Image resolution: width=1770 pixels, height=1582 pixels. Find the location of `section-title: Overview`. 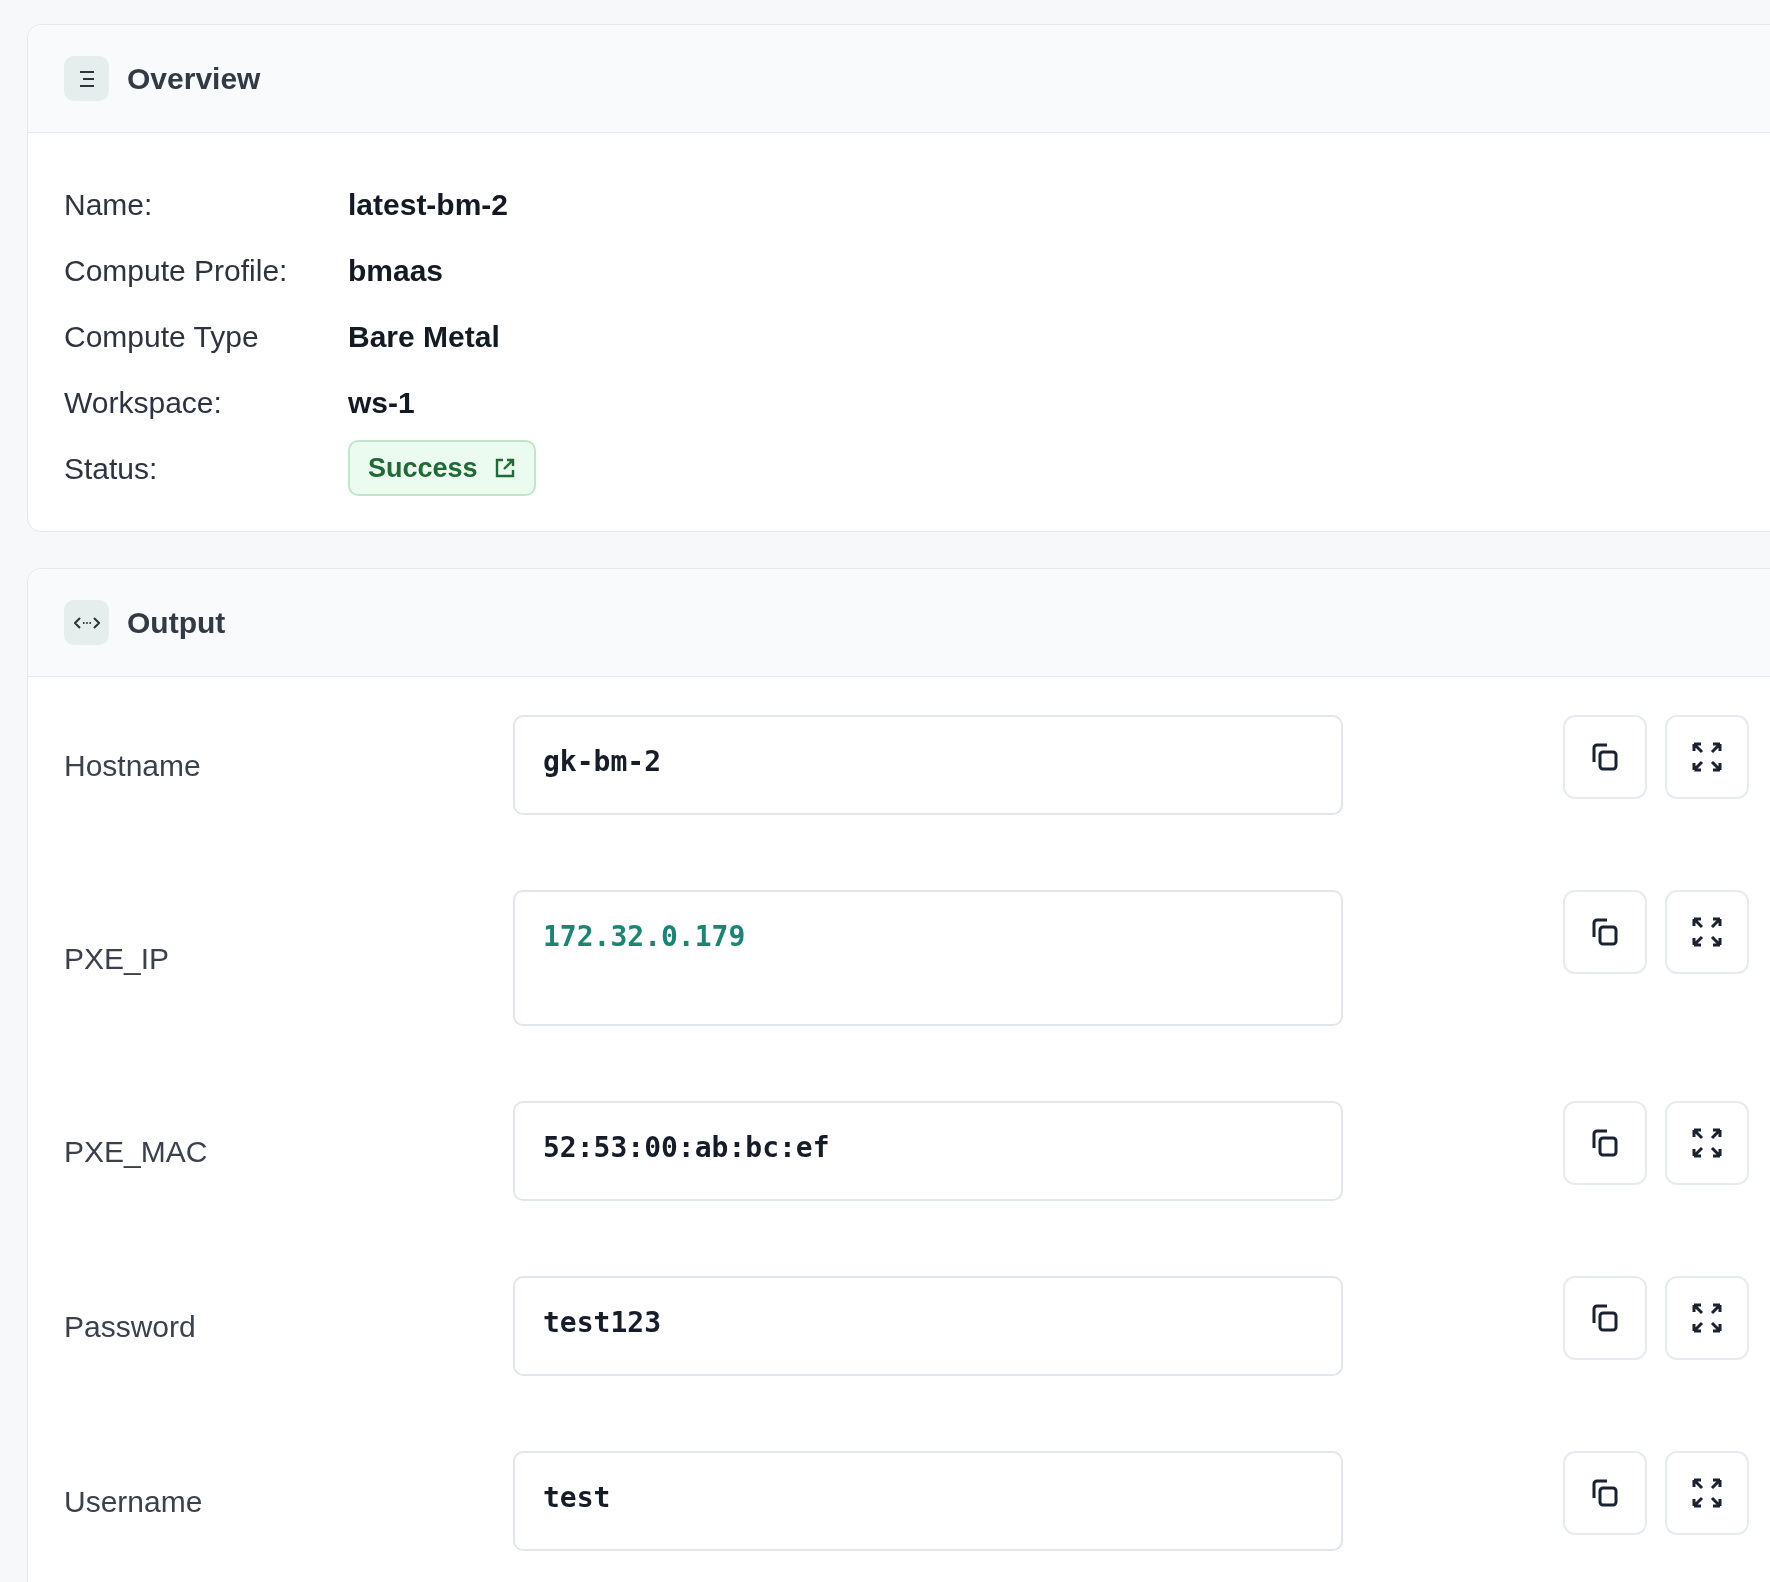

section-title: Overview is located at coordinates (194, 79).